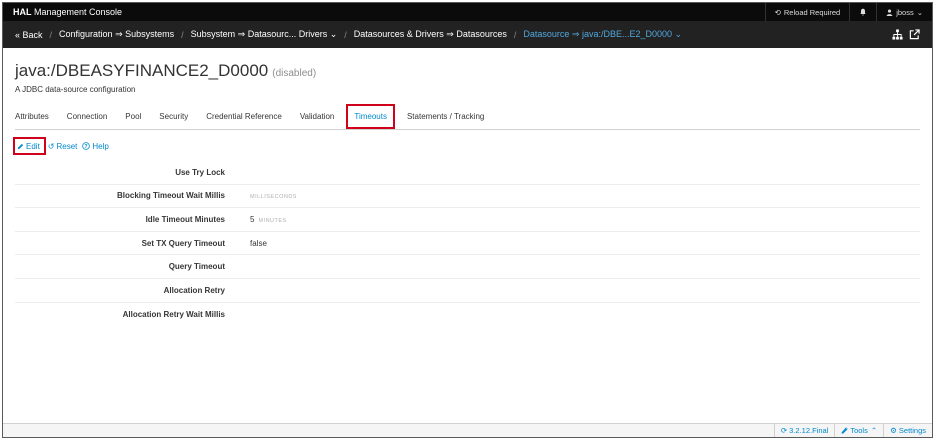  I want to click on tools-menu: Tools ⌃, so click(858, 430).